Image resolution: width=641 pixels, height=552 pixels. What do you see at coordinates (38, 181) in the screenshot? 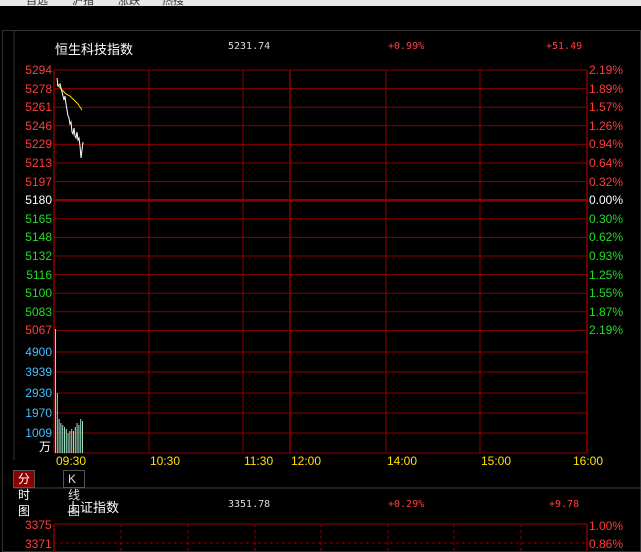
I see `price-label: 5197` at bounding box center [38, 181].